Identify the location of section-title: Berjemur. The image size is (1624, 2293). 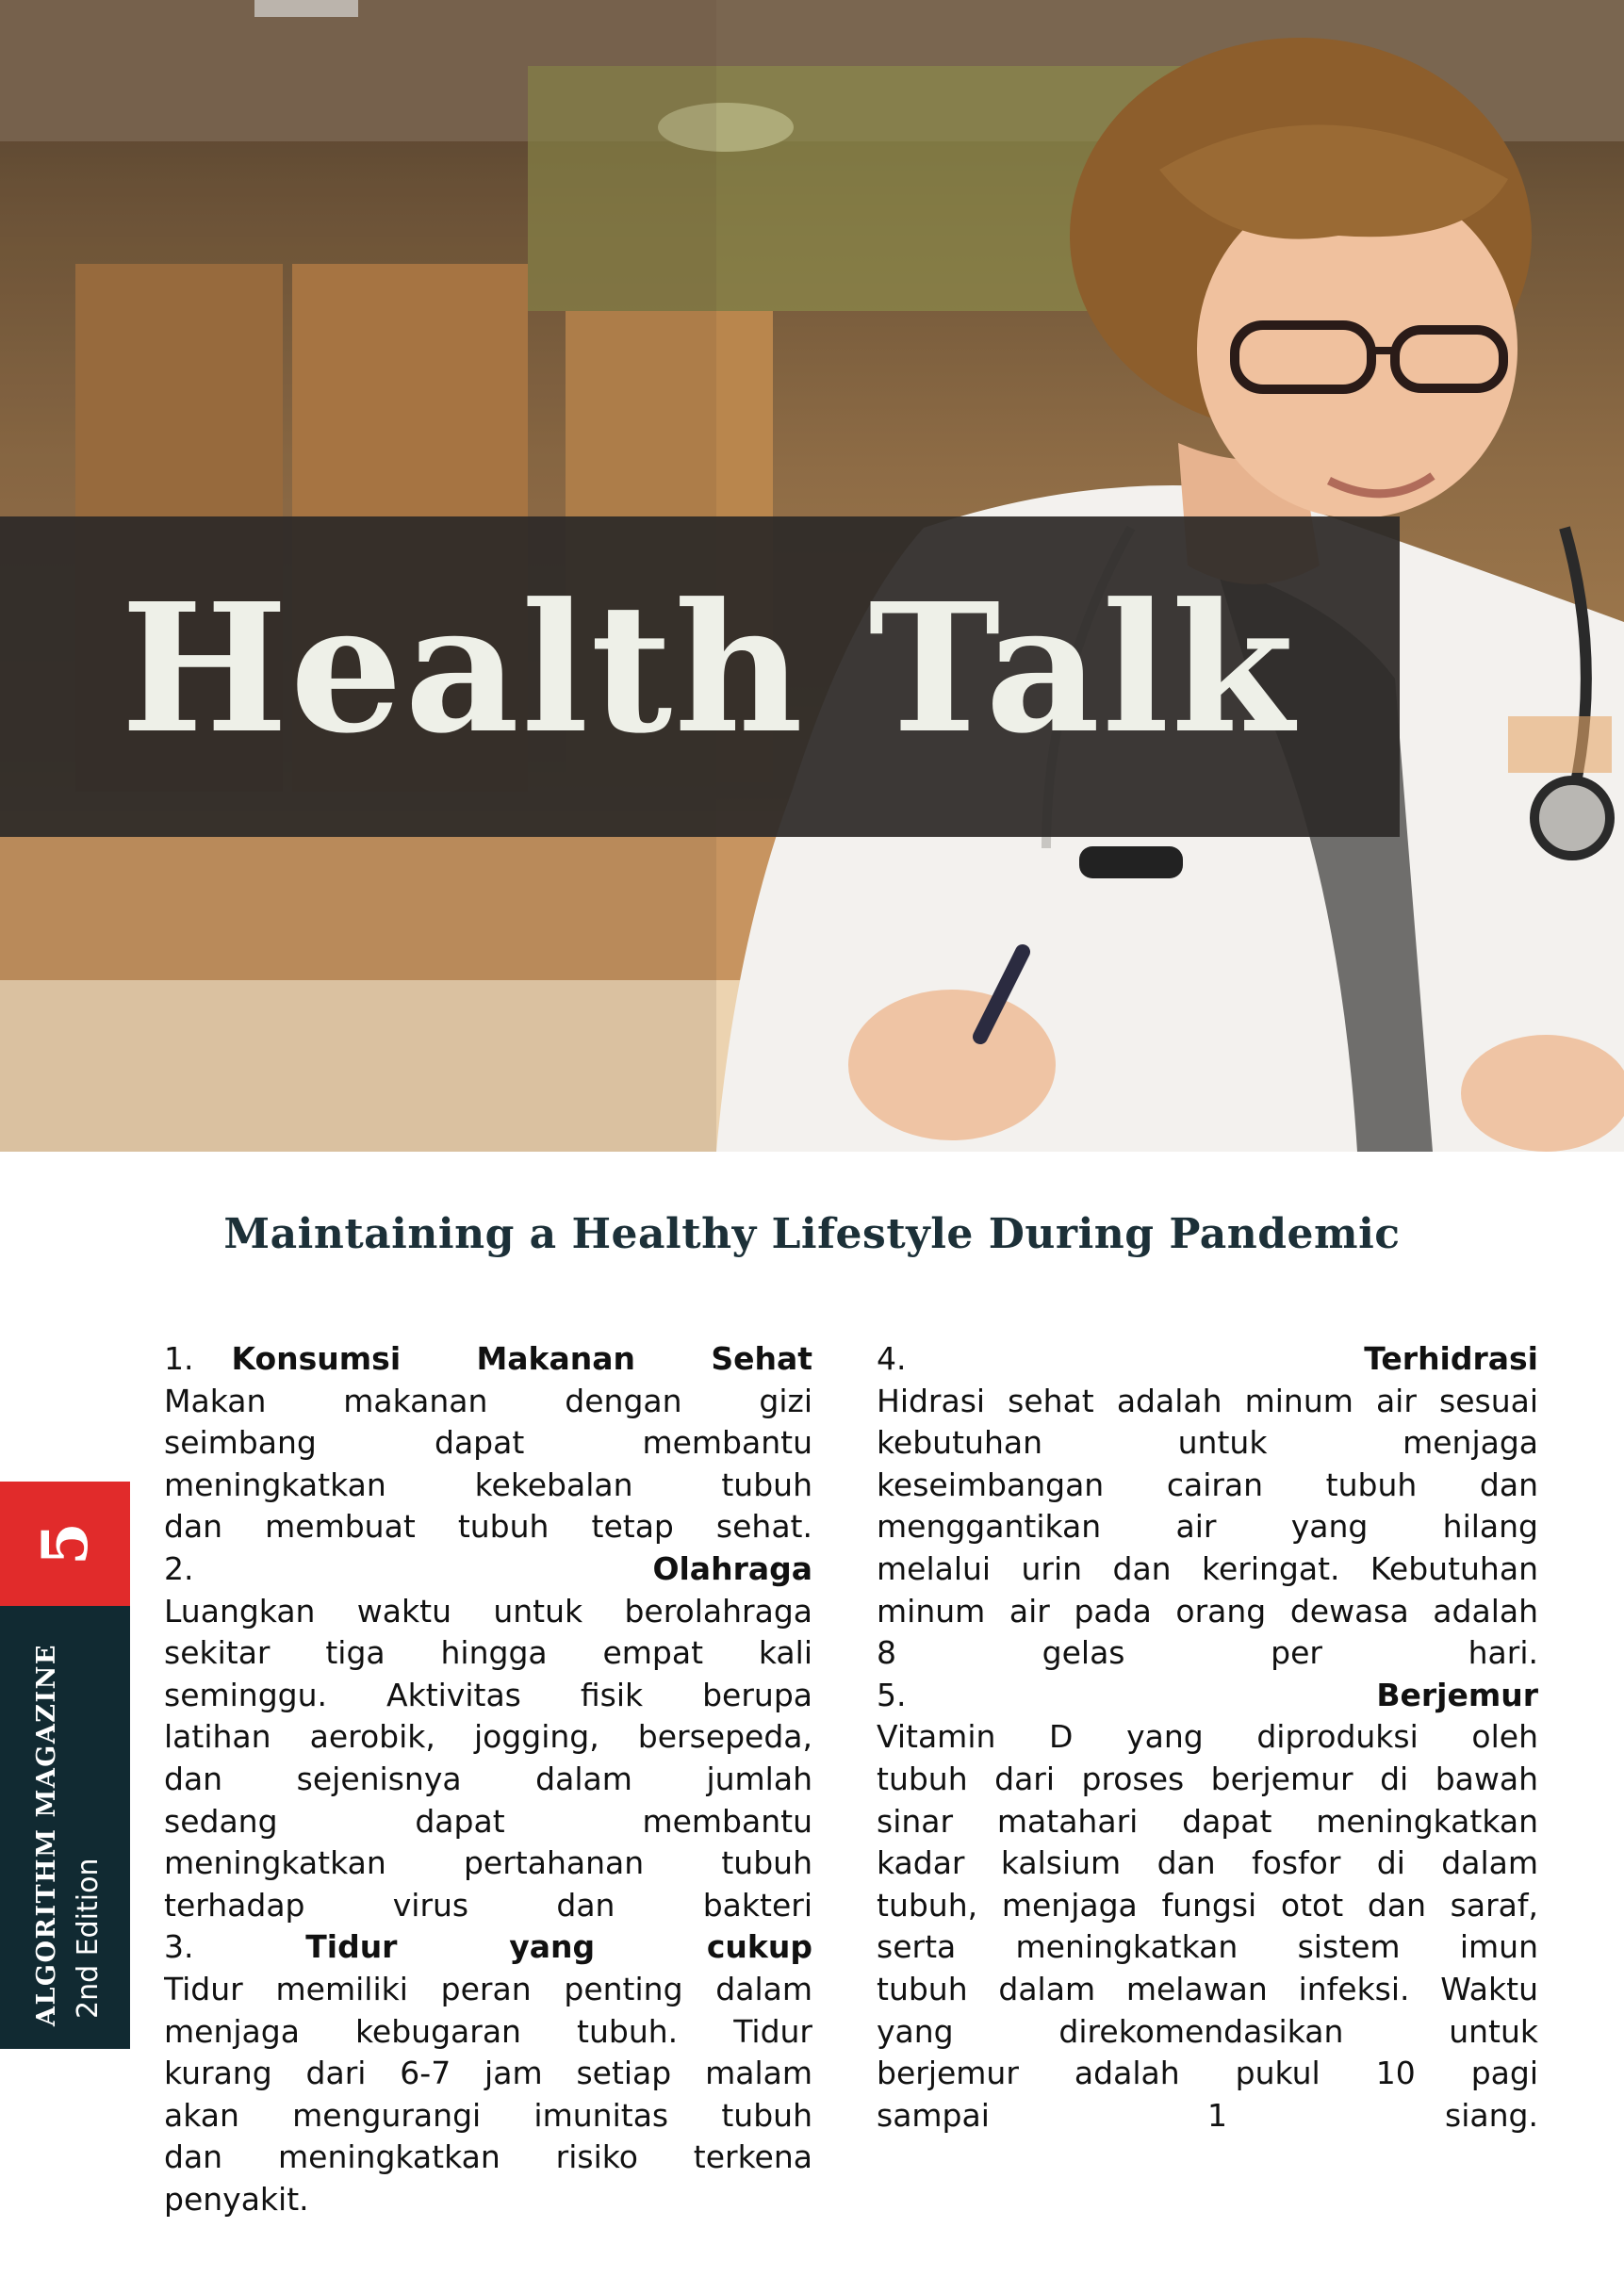
(1457, 1694).